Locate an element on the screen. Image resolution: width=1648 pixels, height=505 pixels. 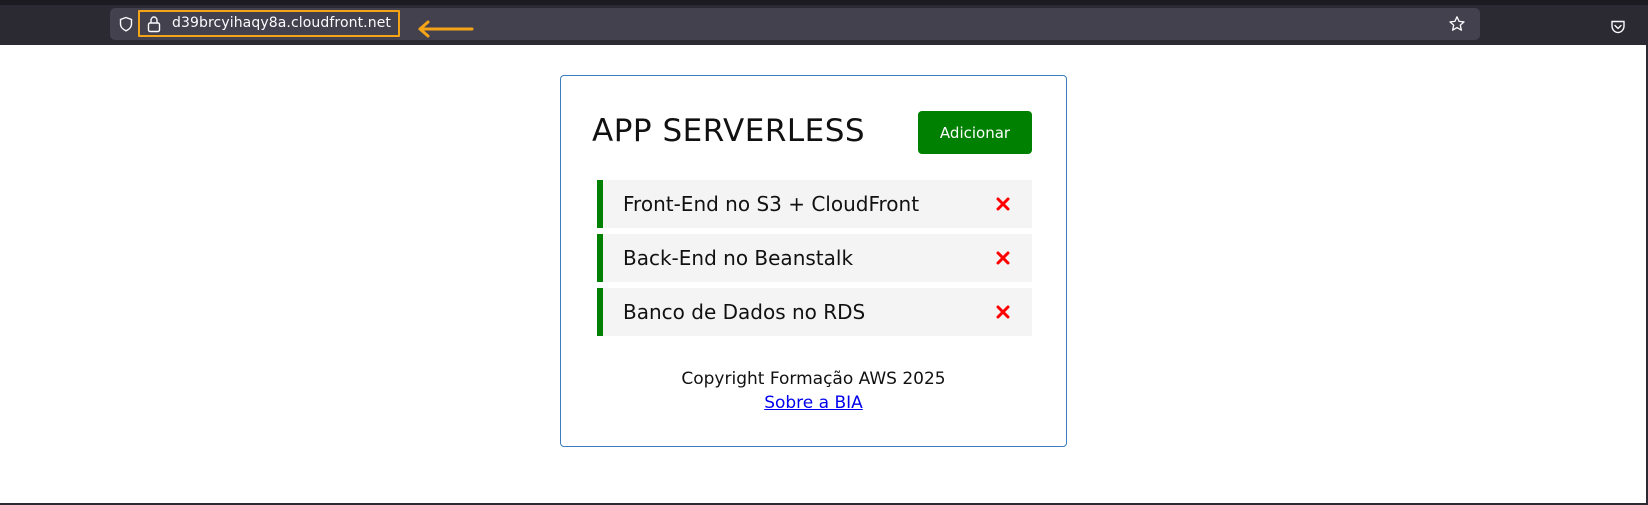
address-bar: d39brcyihaqy8a.cloudfront.net is located at coordinates (795, 24).